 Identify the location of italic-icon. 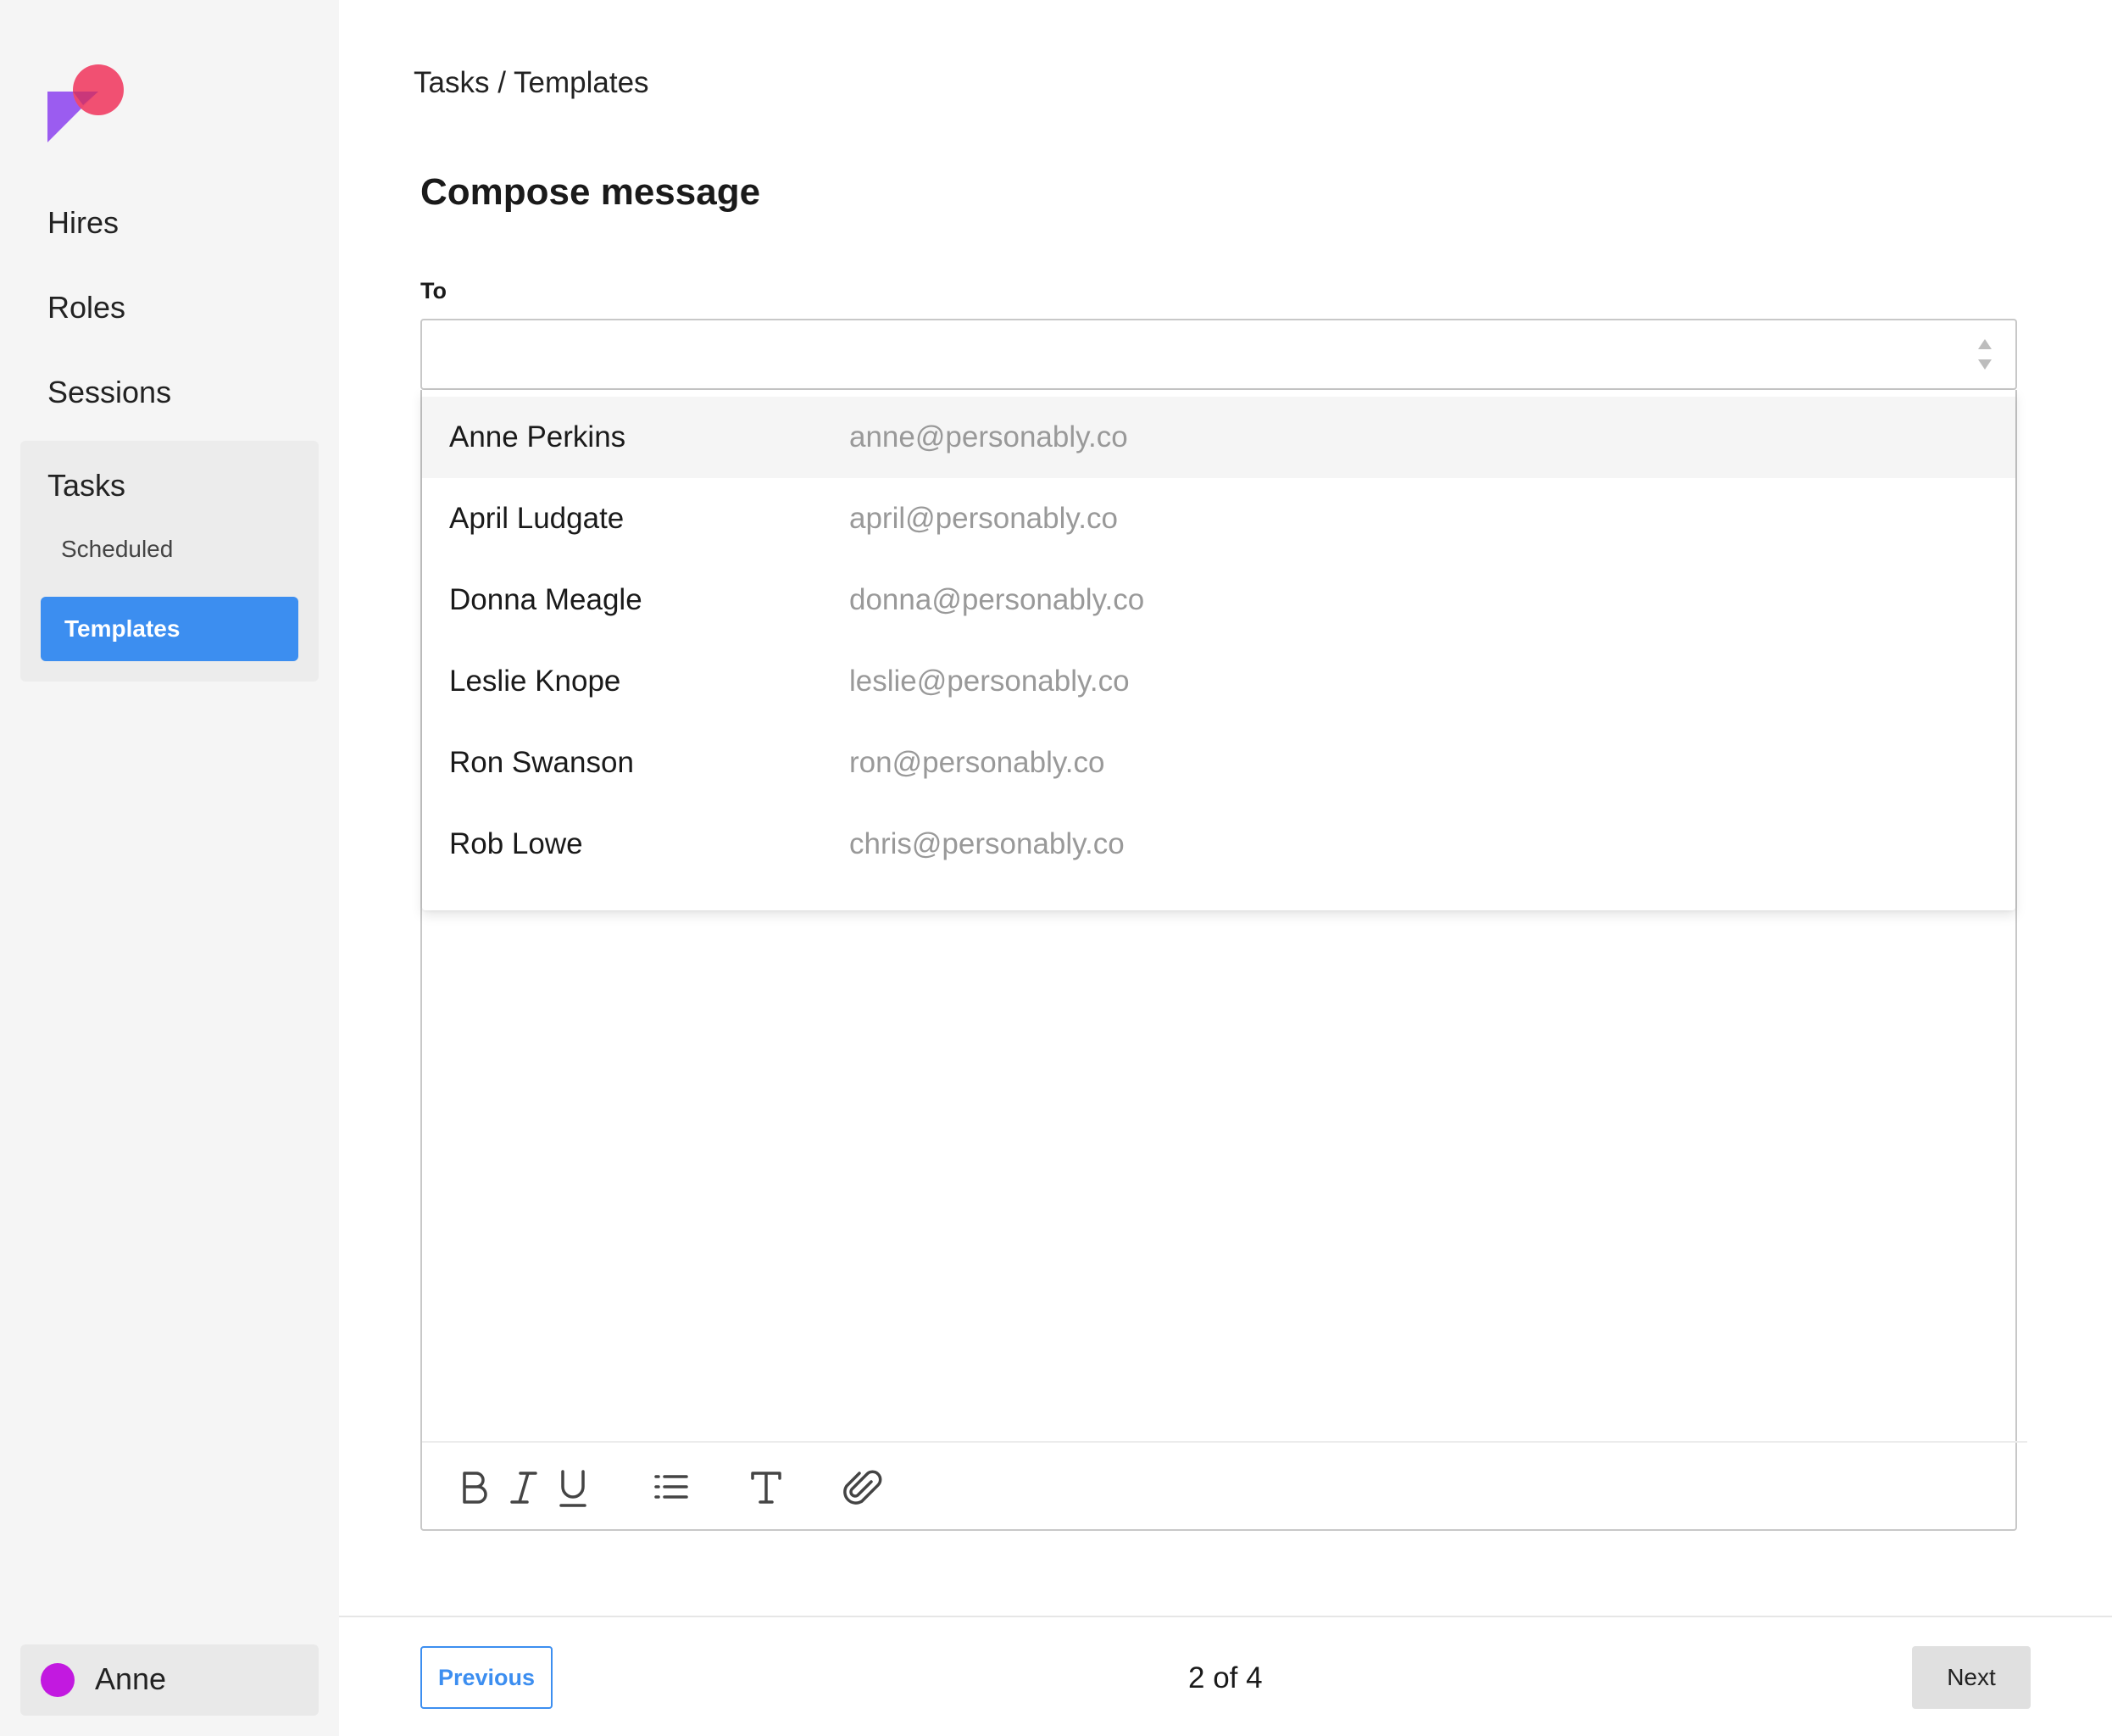
(524, 1487).